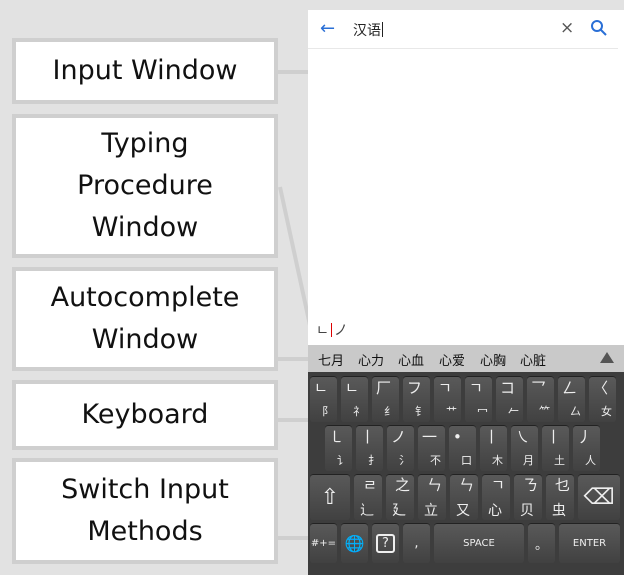 Image resolution: width=624 pixels, height=575 pixels. Describe the element at coordinates (145, 489) in the screenshot. I see `label-switch-line-1: Switch Input` at that location.